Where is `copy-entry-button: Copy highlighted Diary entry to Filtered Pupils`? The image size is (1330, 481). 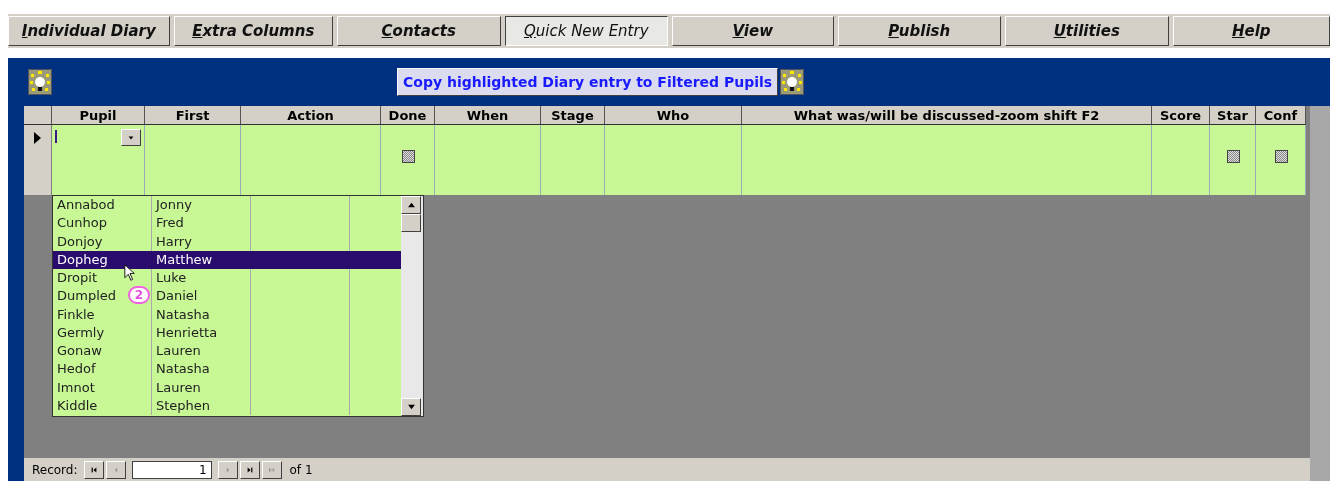 copy-entry-button: Copy highlighted Diary entry to Filtered Pupils is located at coordinates (588, 82).